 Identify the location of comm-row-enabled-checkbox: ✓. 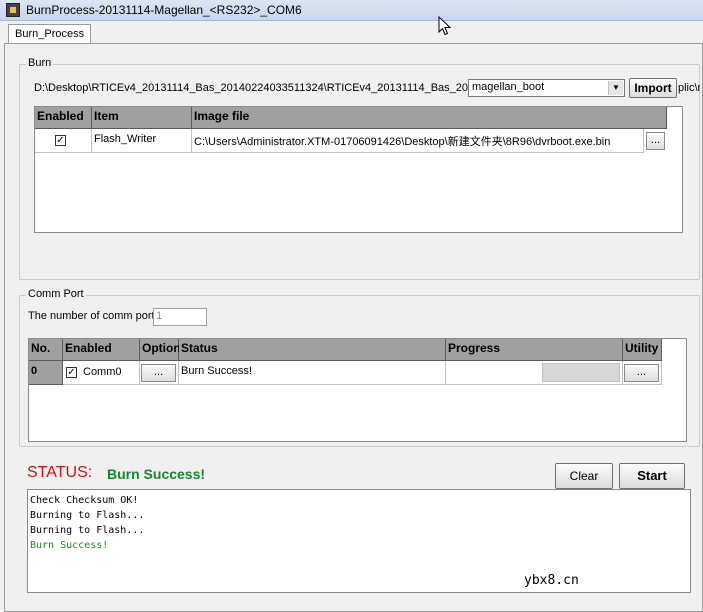
(71, 372).